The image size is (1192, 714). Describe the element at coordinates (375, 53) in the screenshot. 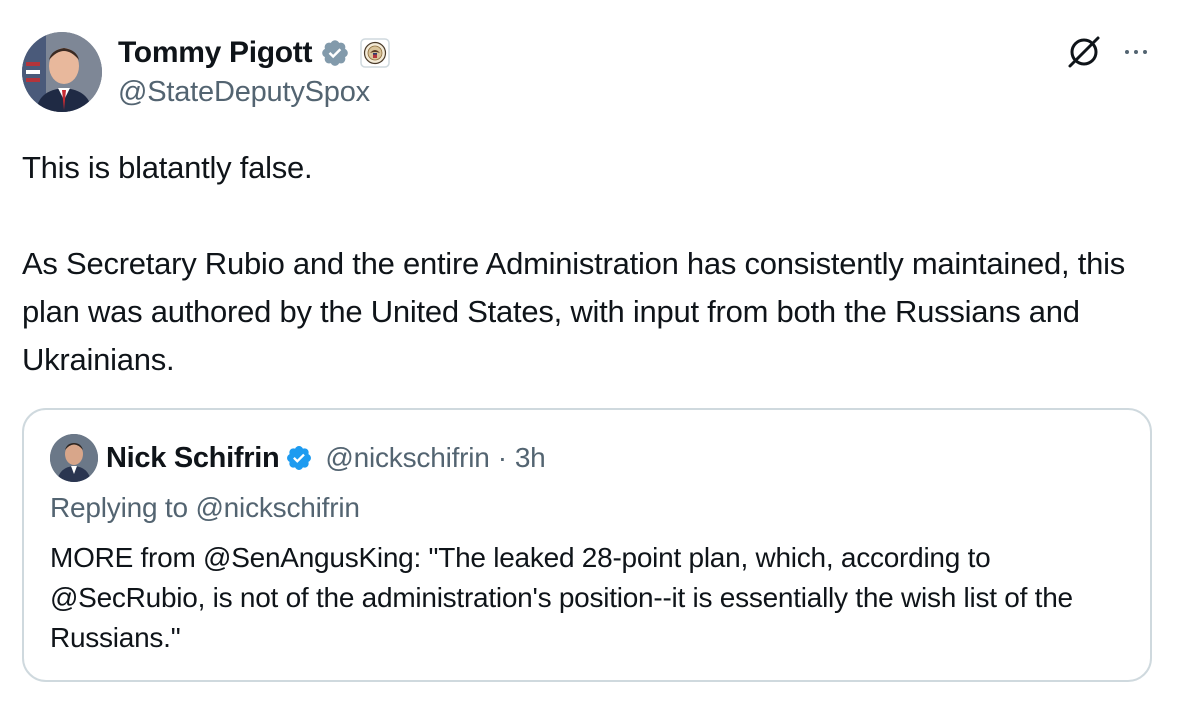

I see `state-department-seal-icon` at that location.